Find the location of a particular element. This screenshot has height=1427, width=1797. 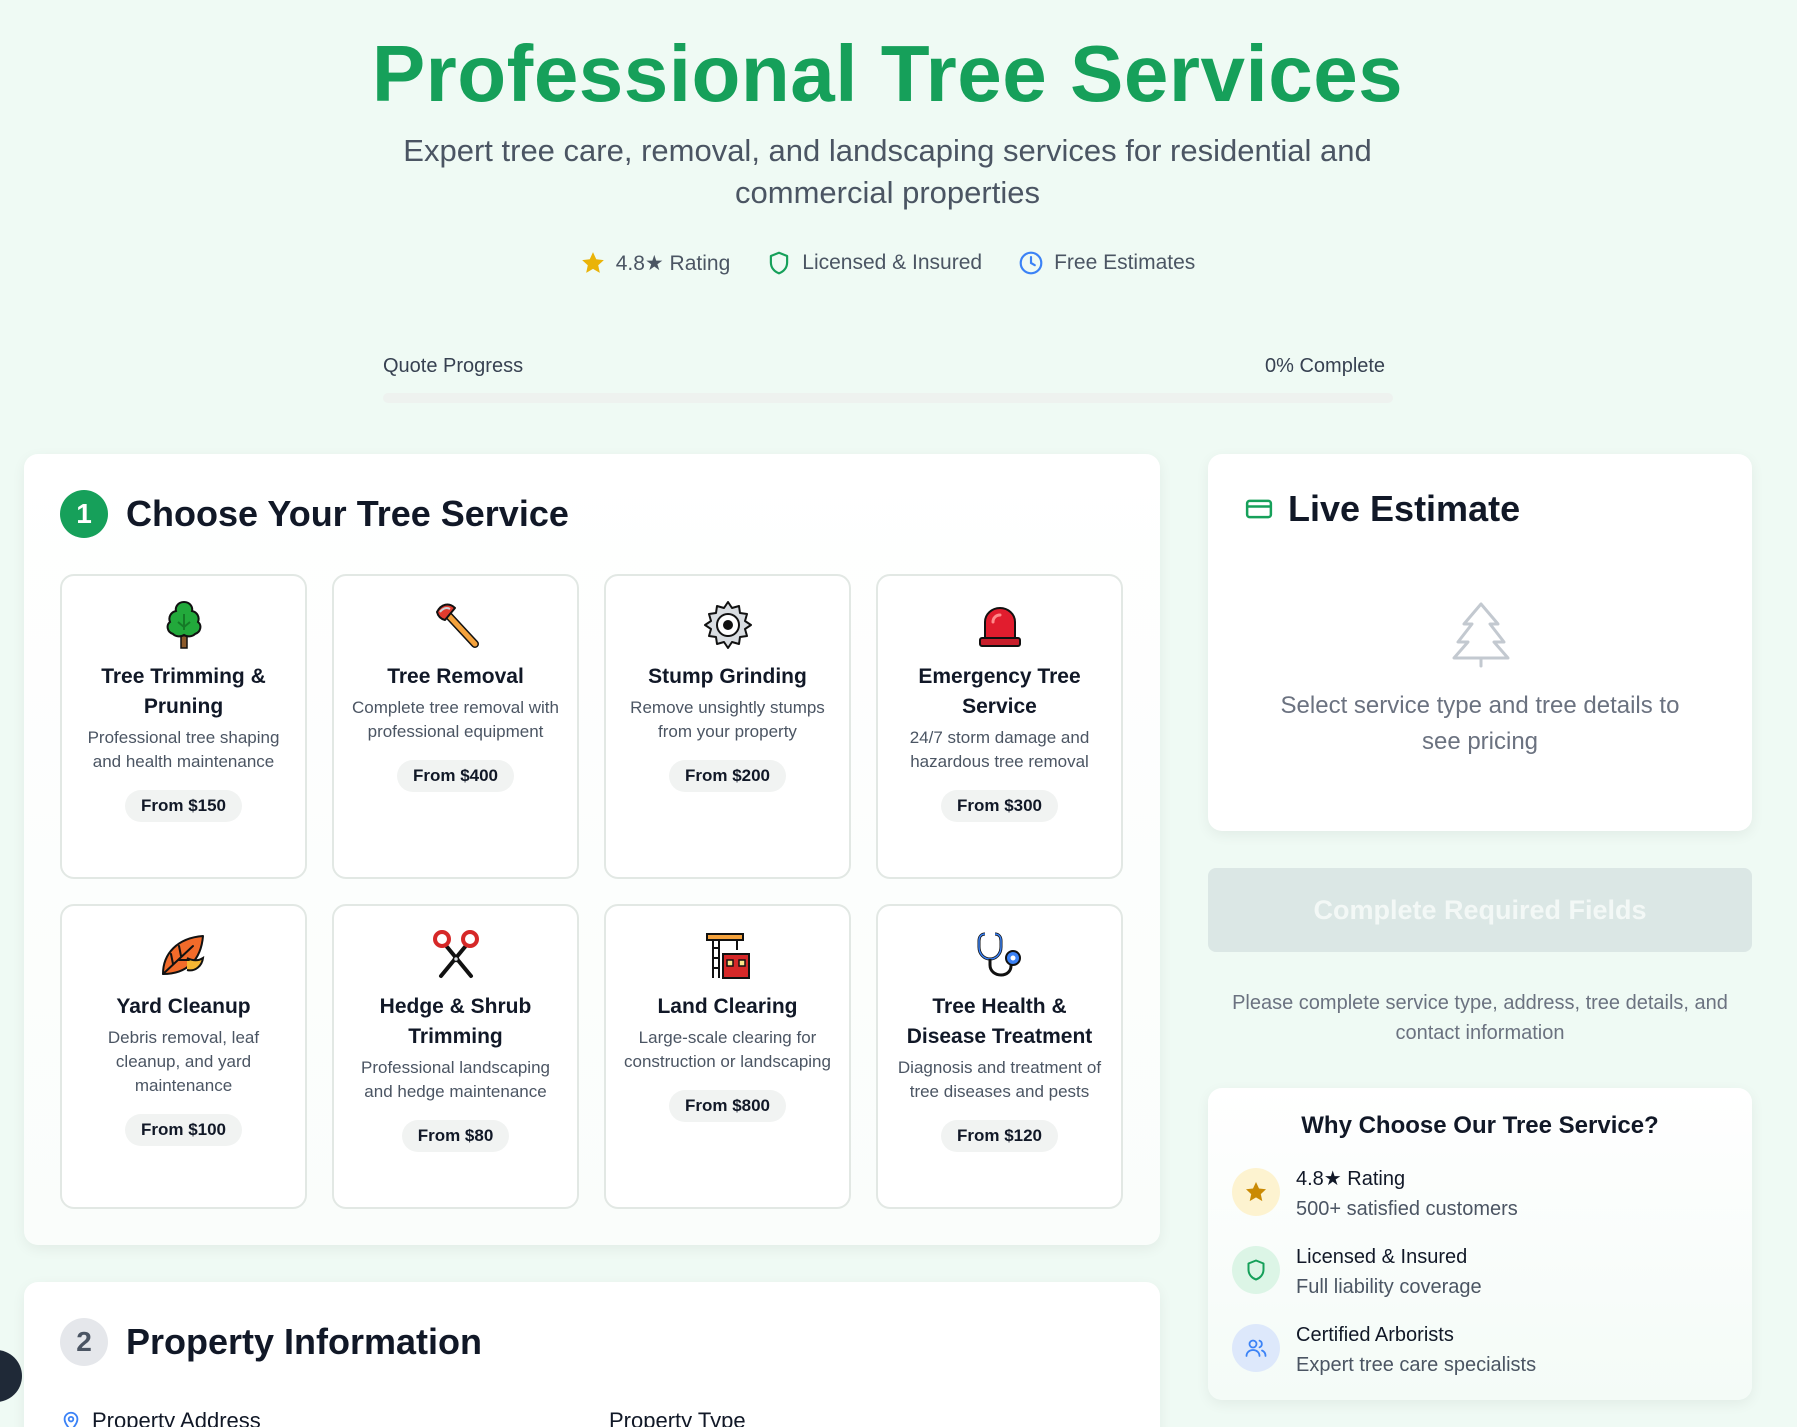

property-type-label: Property Type is located at coordinates (677, 1417).